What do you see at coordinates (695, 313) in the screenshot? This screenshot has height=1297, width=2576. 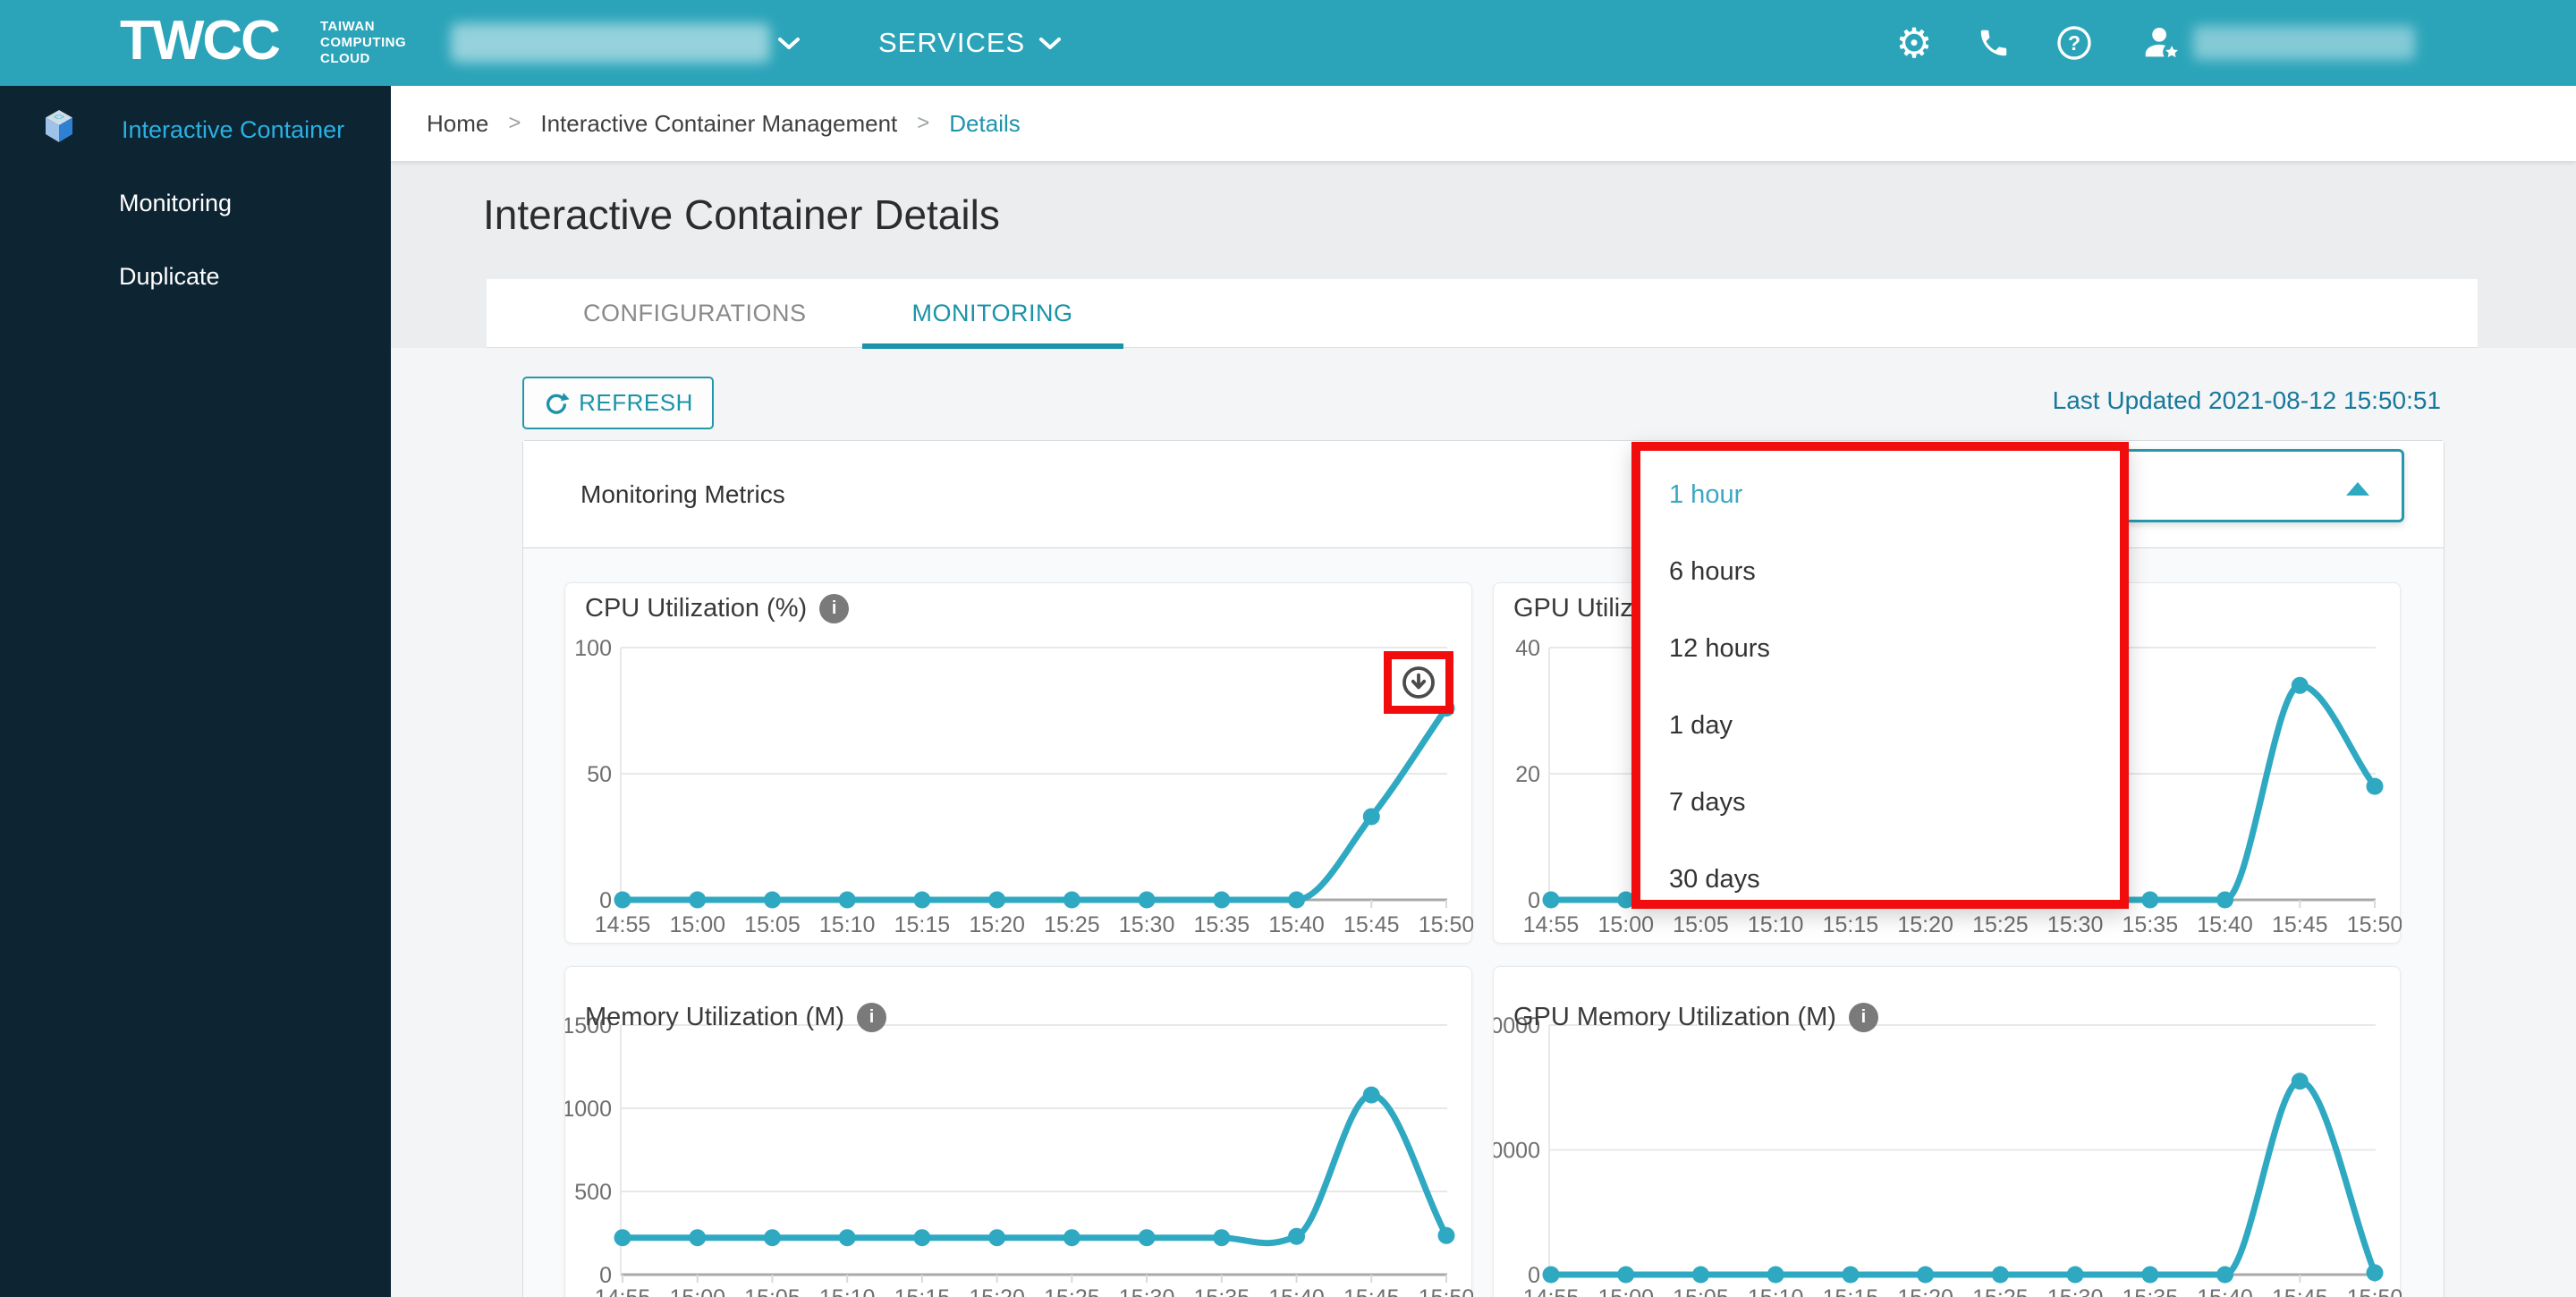 I see `tab-configurations: CONFIGURATIONS` at bounding box center [695, 313].